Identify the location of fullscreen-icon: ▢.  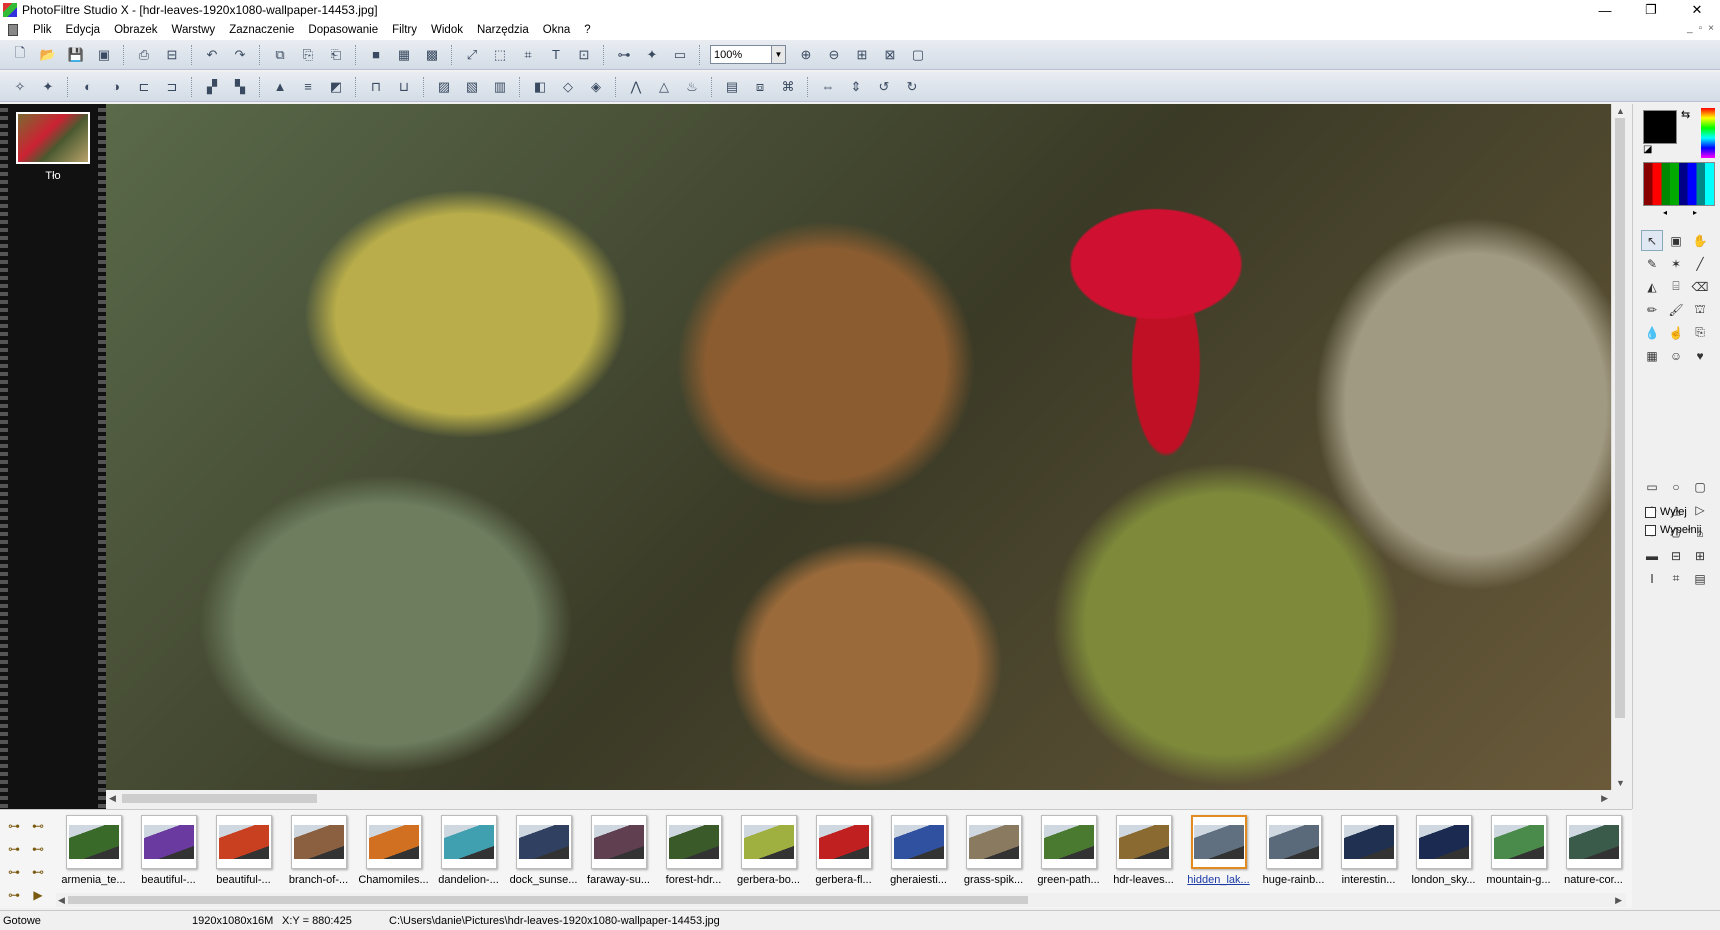
(918, 55).